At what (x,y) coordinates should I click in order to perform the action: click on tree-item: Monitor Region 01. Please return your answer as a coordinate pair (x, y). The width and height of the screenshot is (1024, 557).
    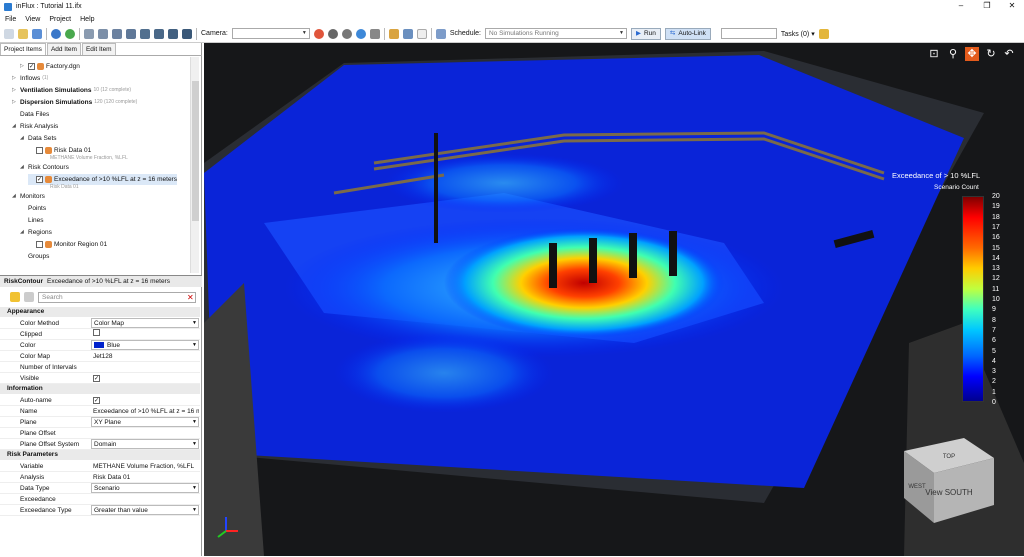
    Looking at the image, I should click on (67, 244).